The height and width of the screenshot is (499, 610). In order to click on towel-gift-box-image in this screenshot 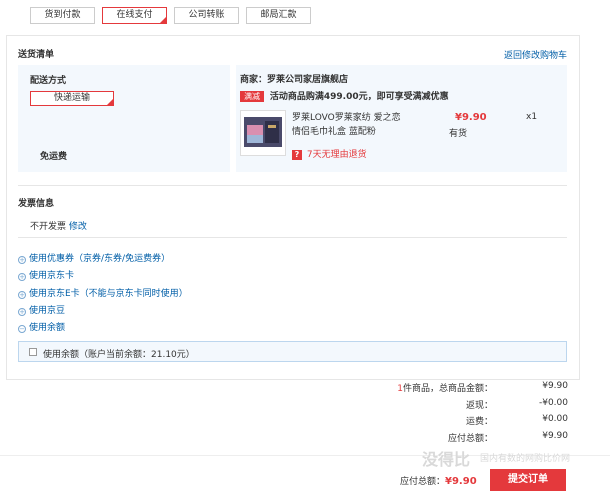, I will do `click(263, 132)`.